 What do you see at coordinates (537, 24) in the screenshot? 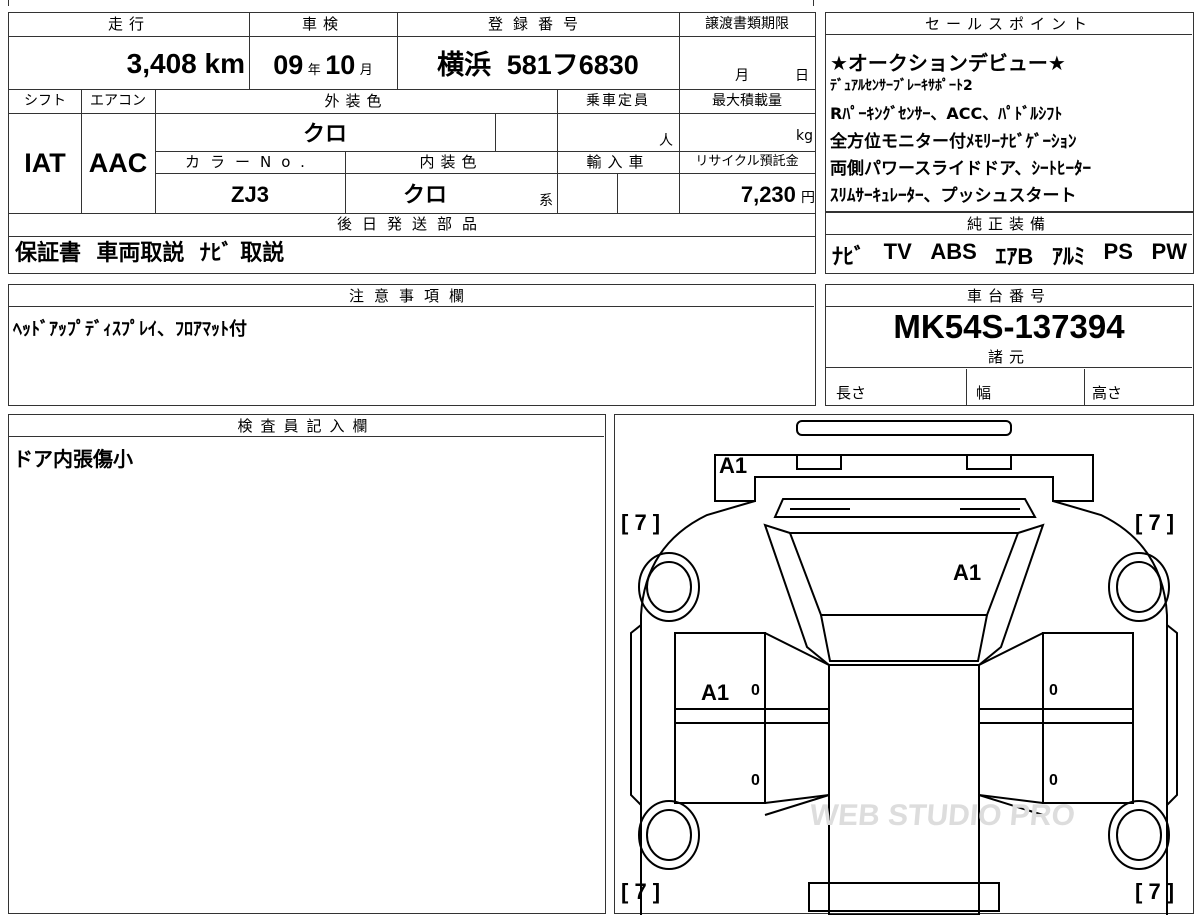
I see `header-reg-number: 登録番号` at bounding box center [537, 24].